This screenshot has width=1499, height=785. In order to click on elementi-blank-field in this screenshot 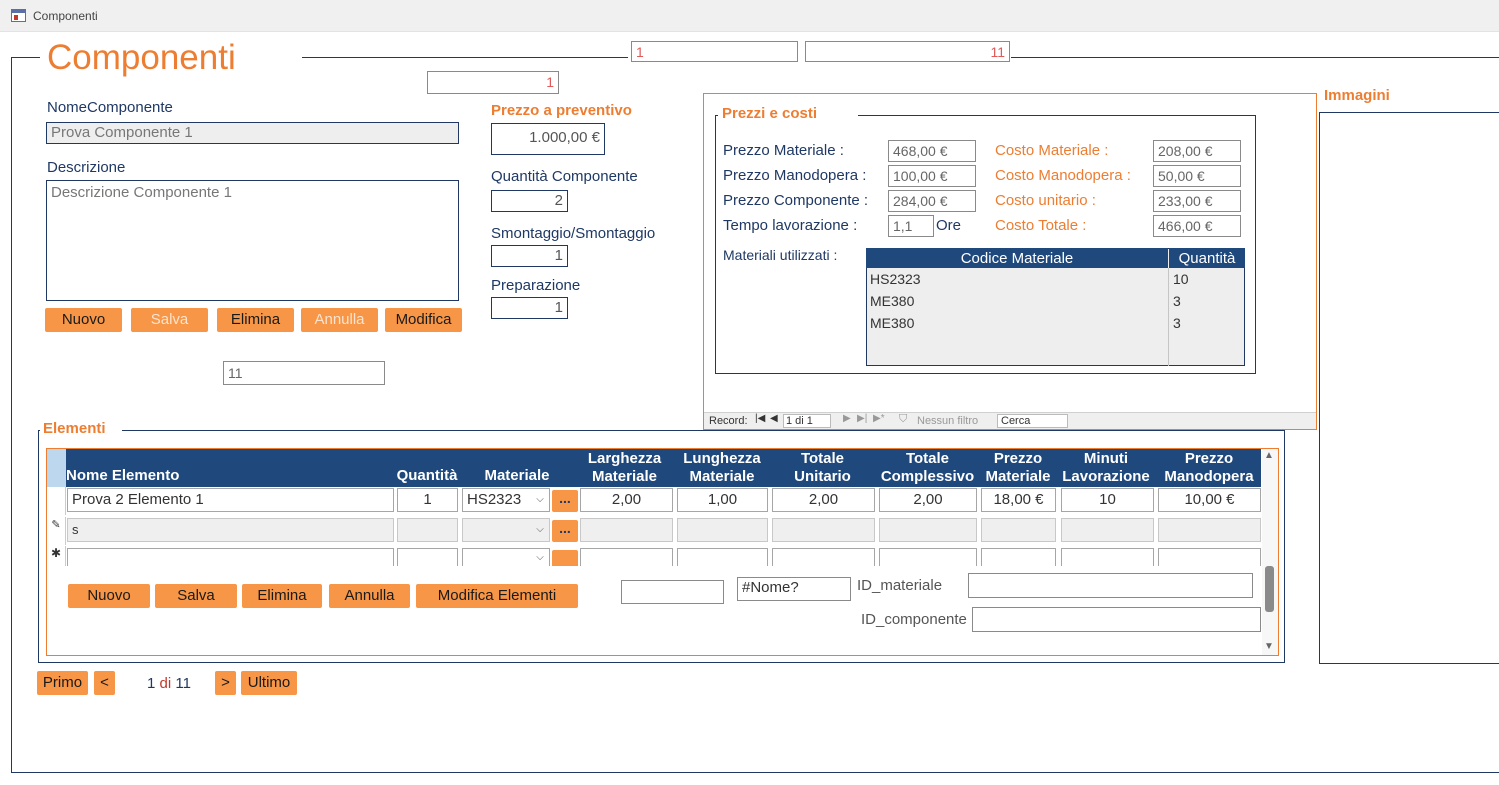, I will do `click(672, 592)`.